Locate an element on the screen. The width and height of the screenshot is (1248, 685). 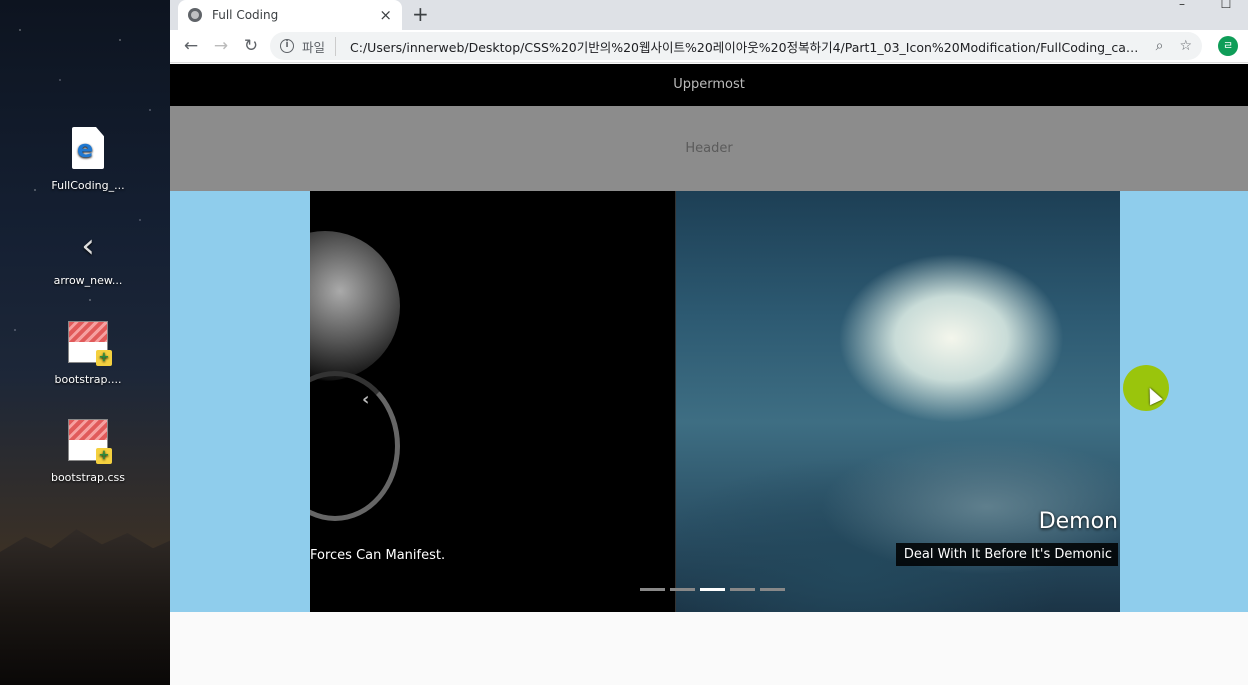
bookmark-star-icon: ☆ is located at coordinates (1185, 46).